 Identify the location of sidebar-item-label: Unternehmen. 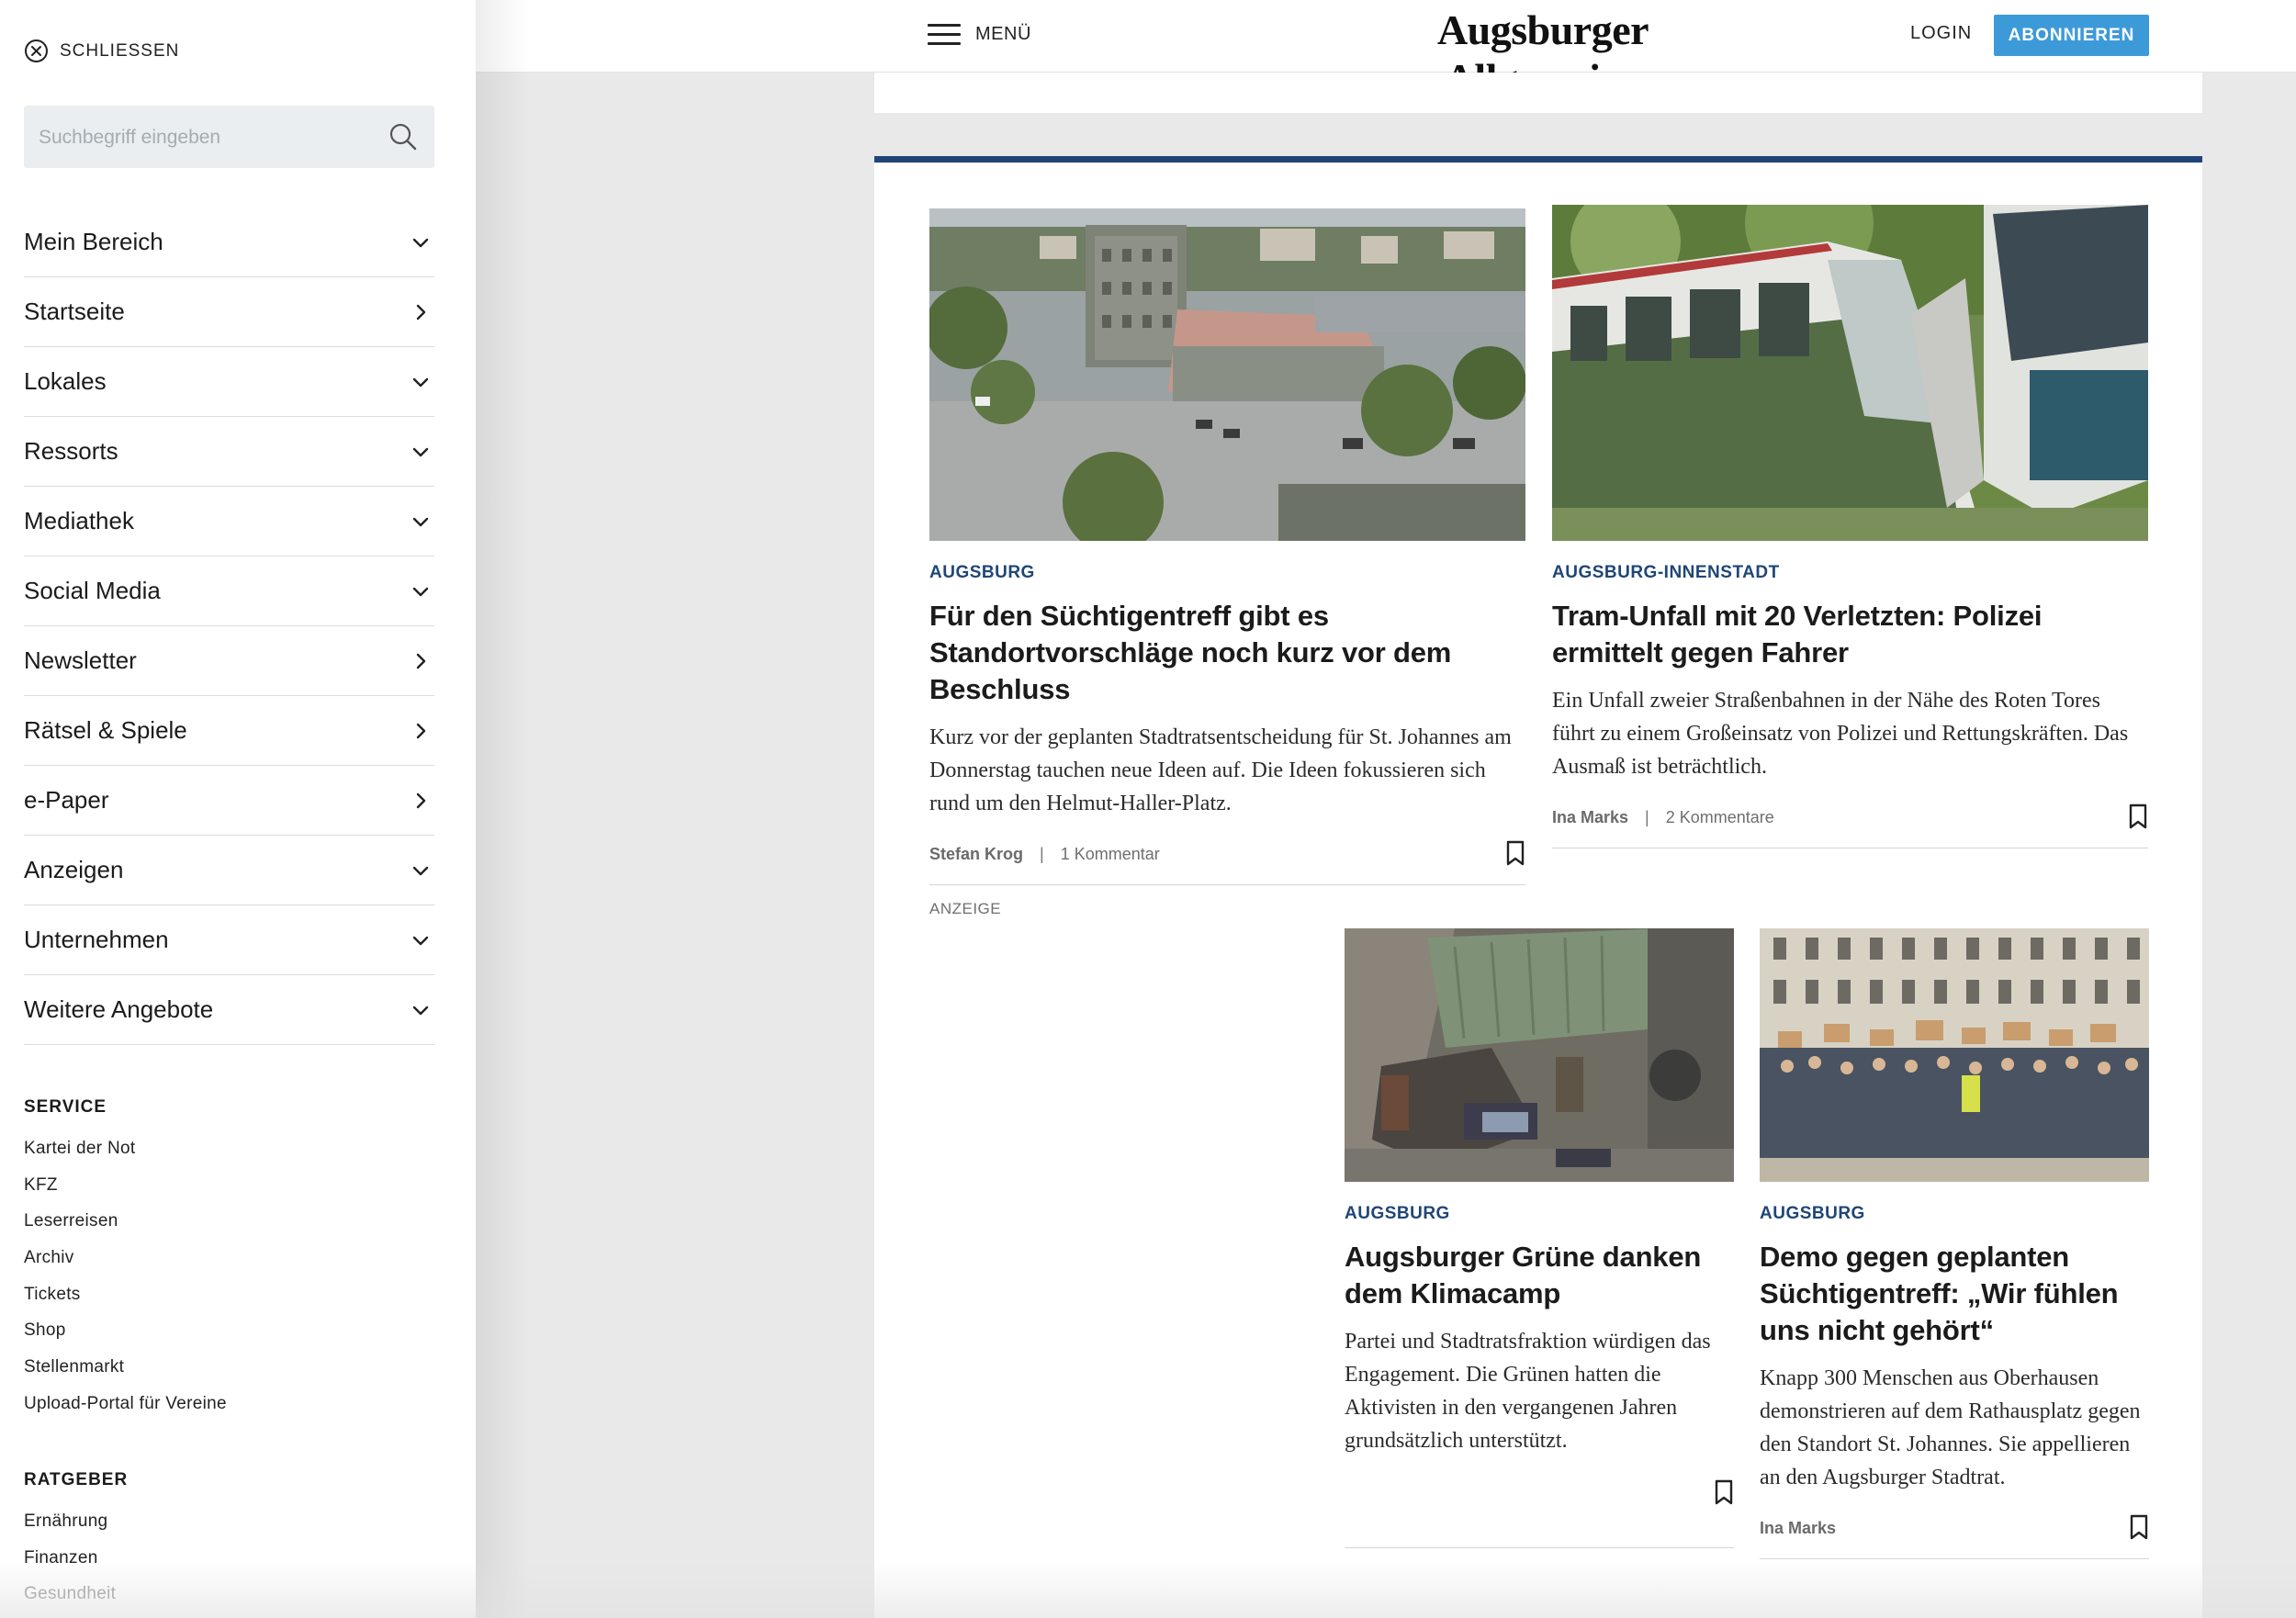
(96, 939).